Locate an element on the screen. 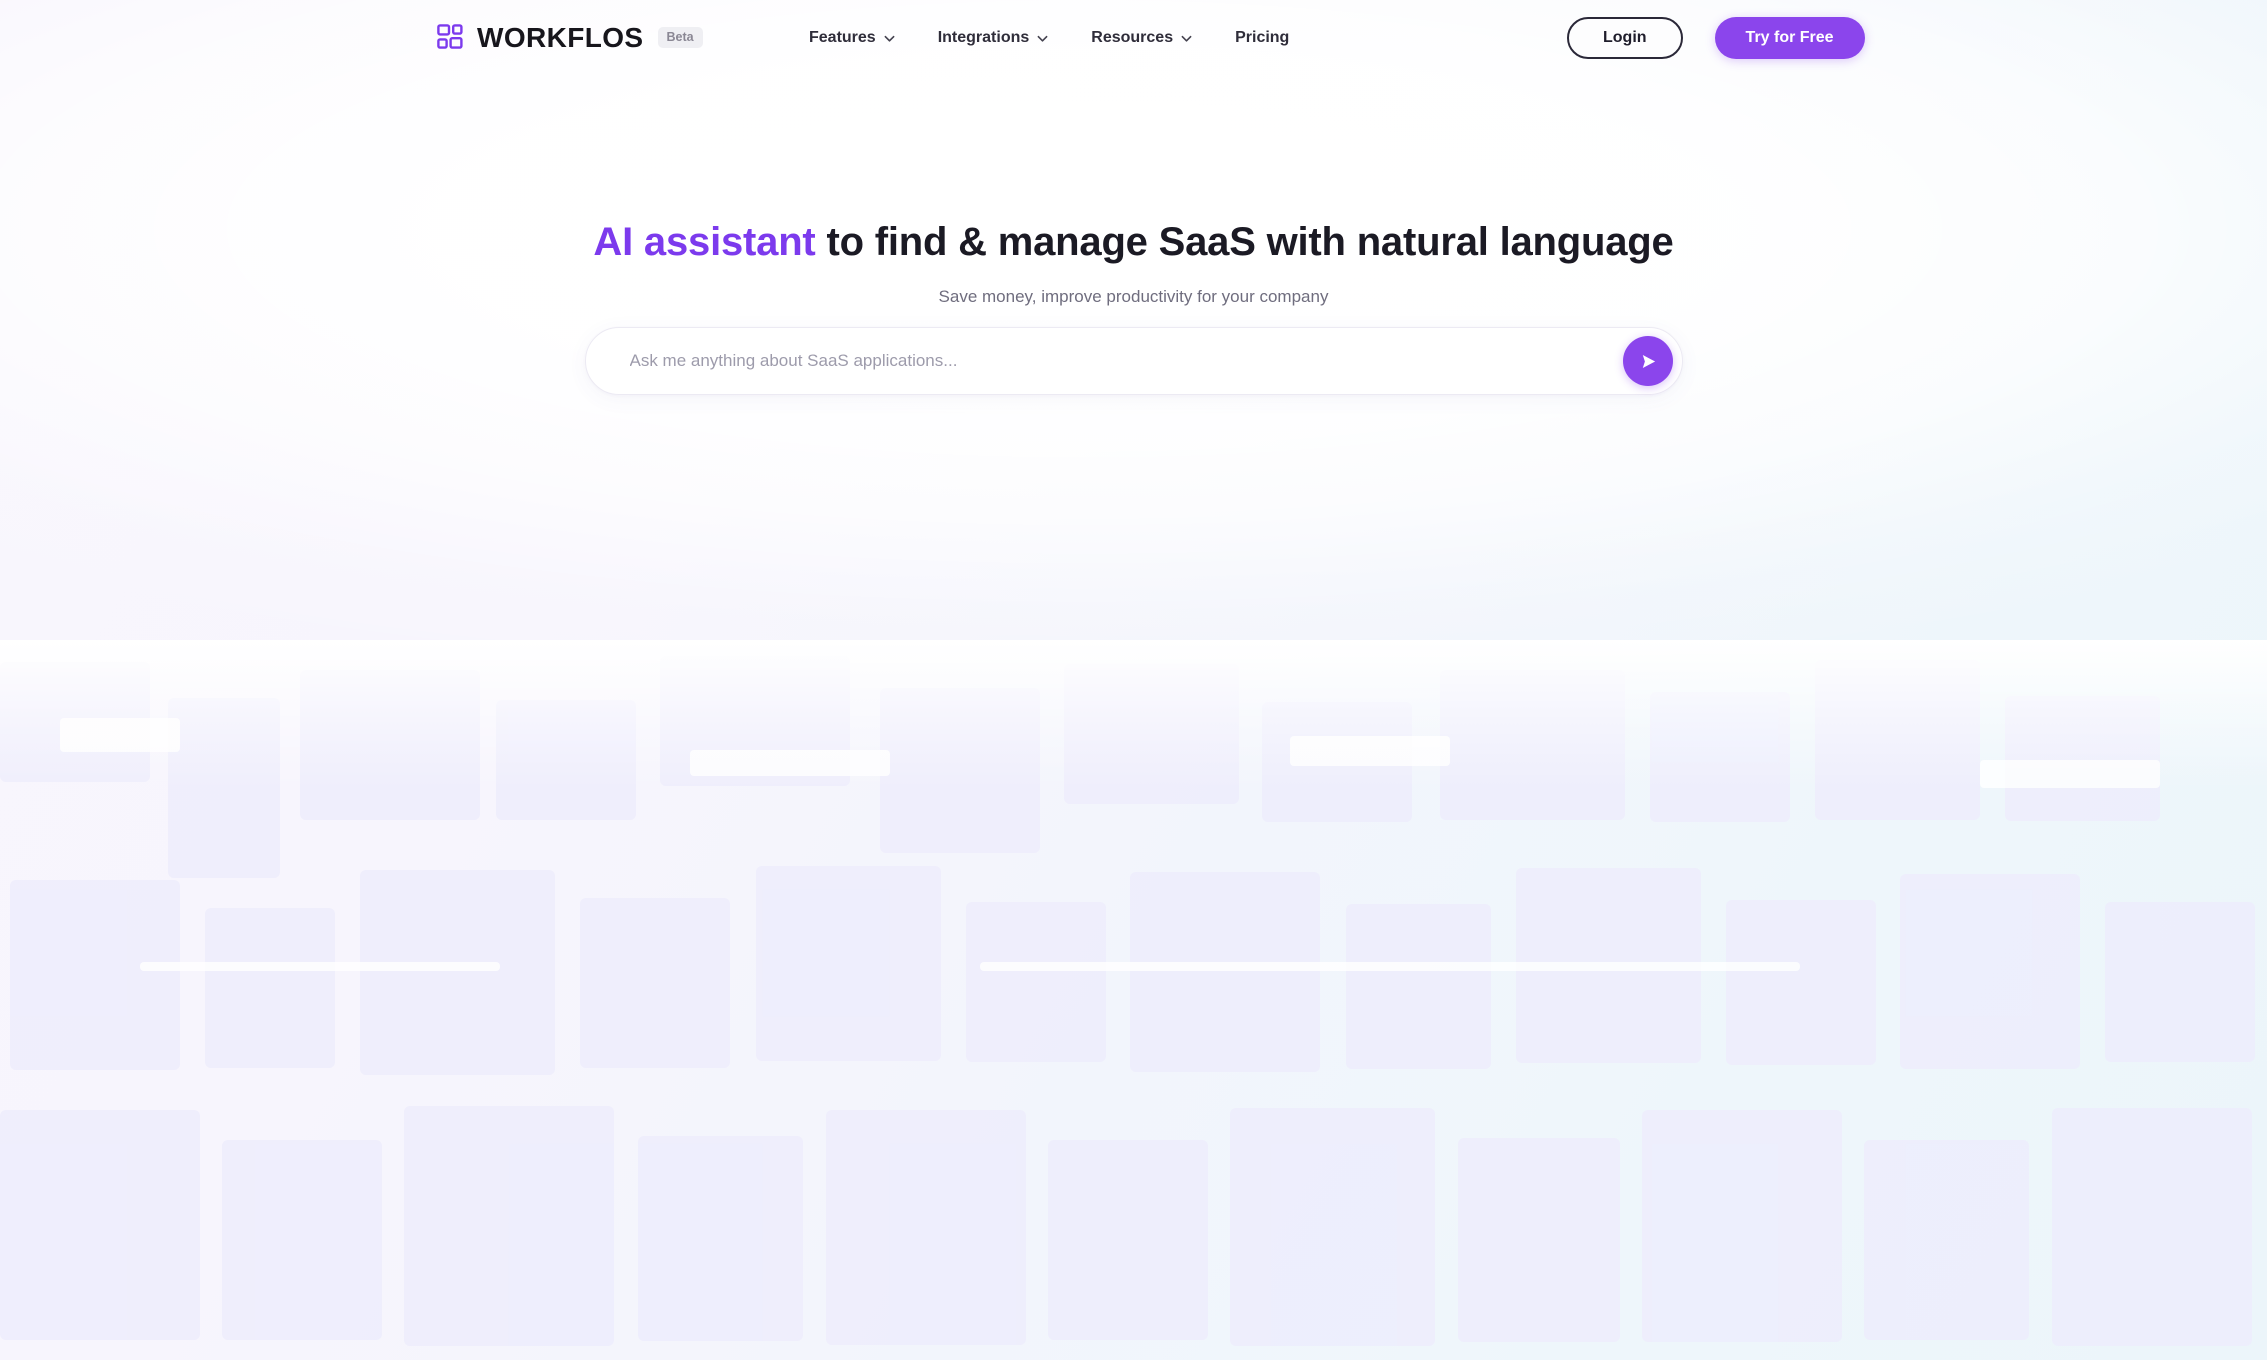 The width and height of the screenshot is (2267, 1360). nav-item-label: Pricing is located at coordinates (1262, 37).